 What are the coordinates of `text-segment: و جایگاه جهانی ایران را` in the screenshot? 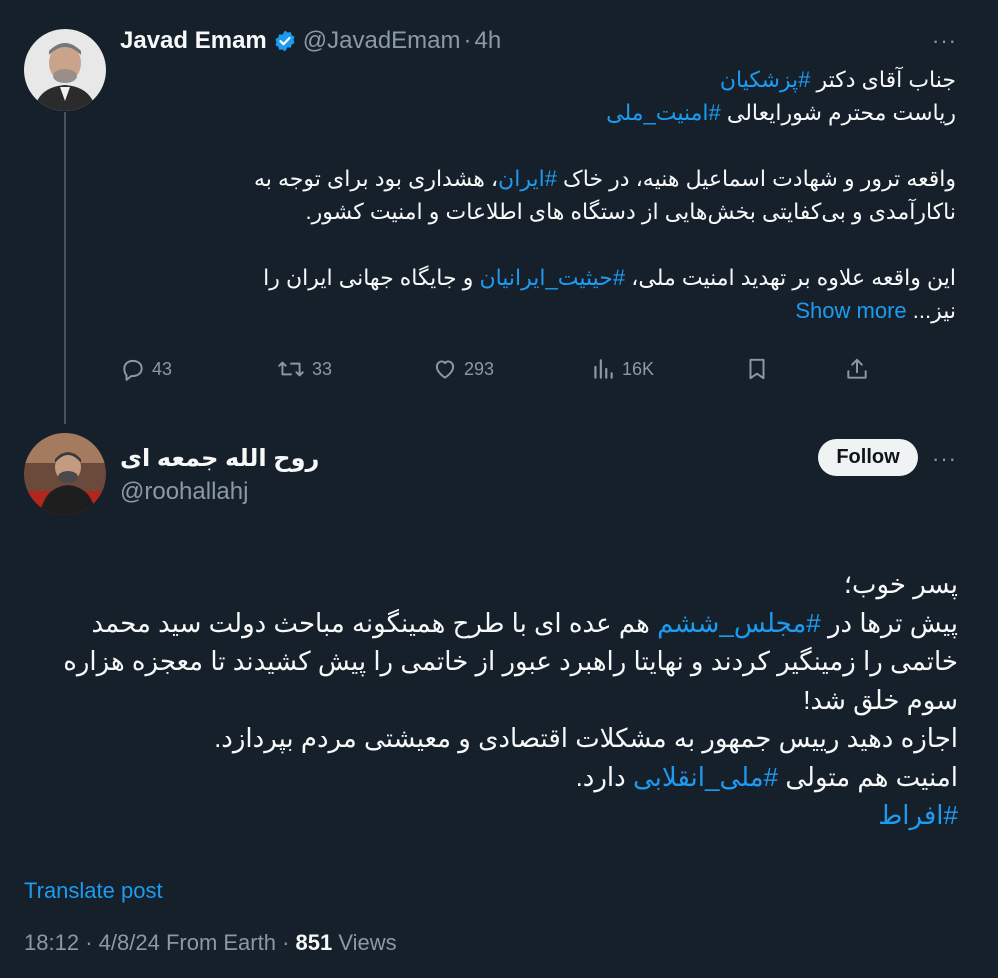 It's located at (371, 277).